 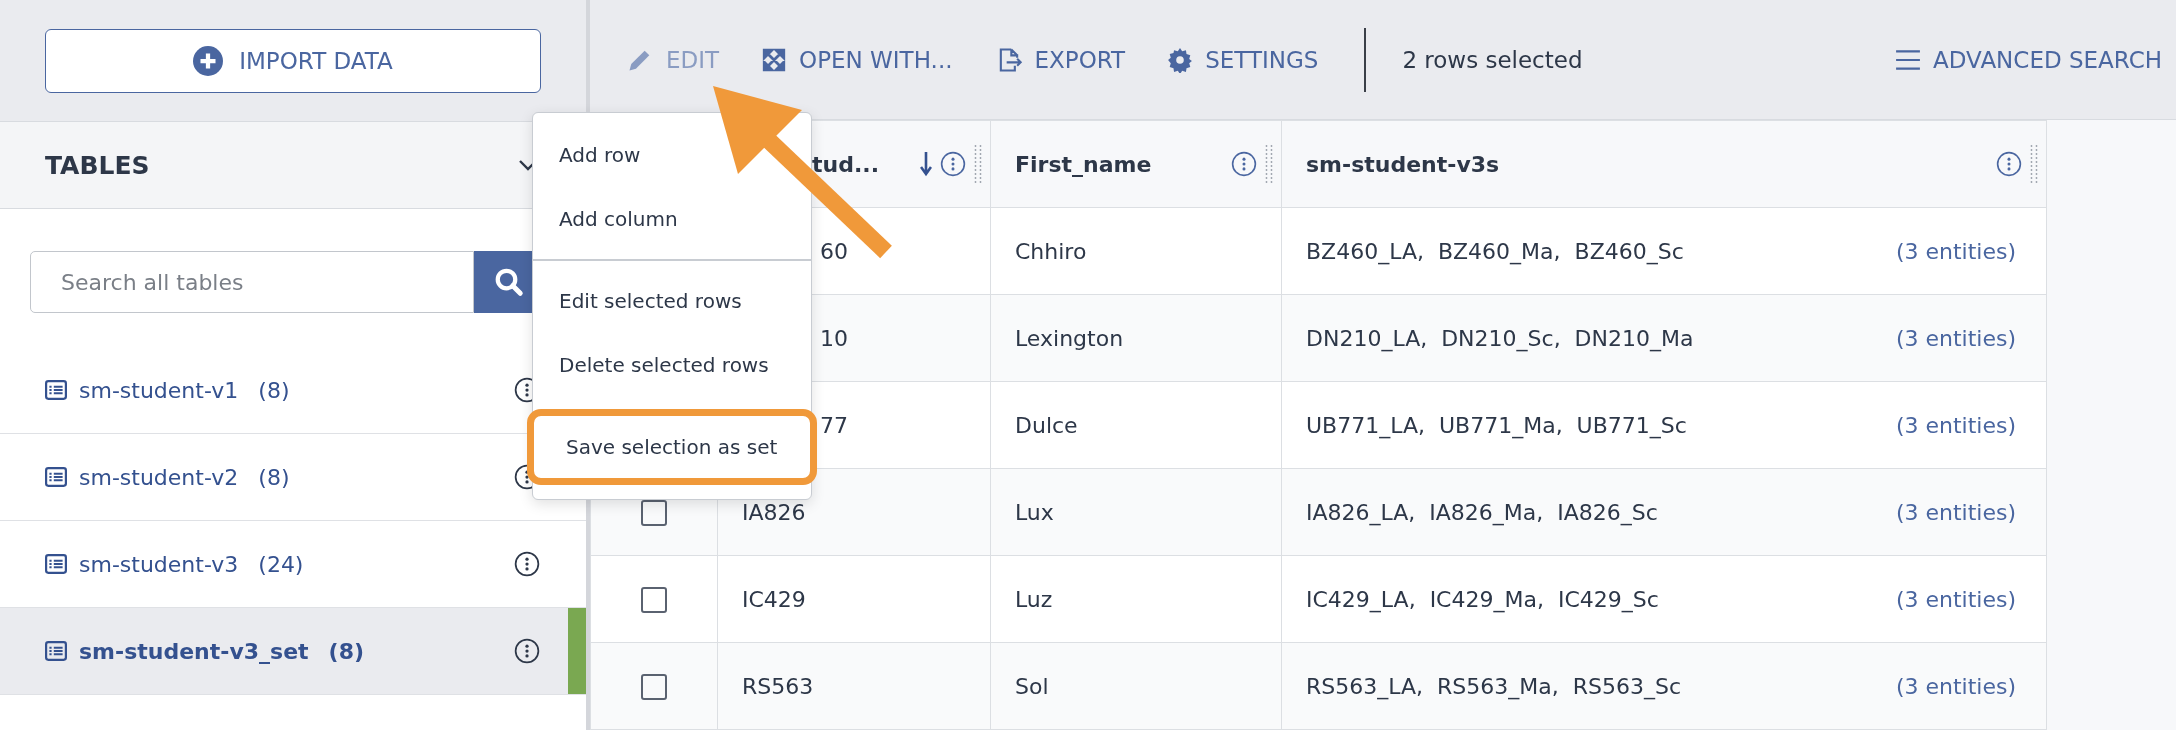 I want to click on selection-status: 2 rows selected, so click(x=1492, y=59).